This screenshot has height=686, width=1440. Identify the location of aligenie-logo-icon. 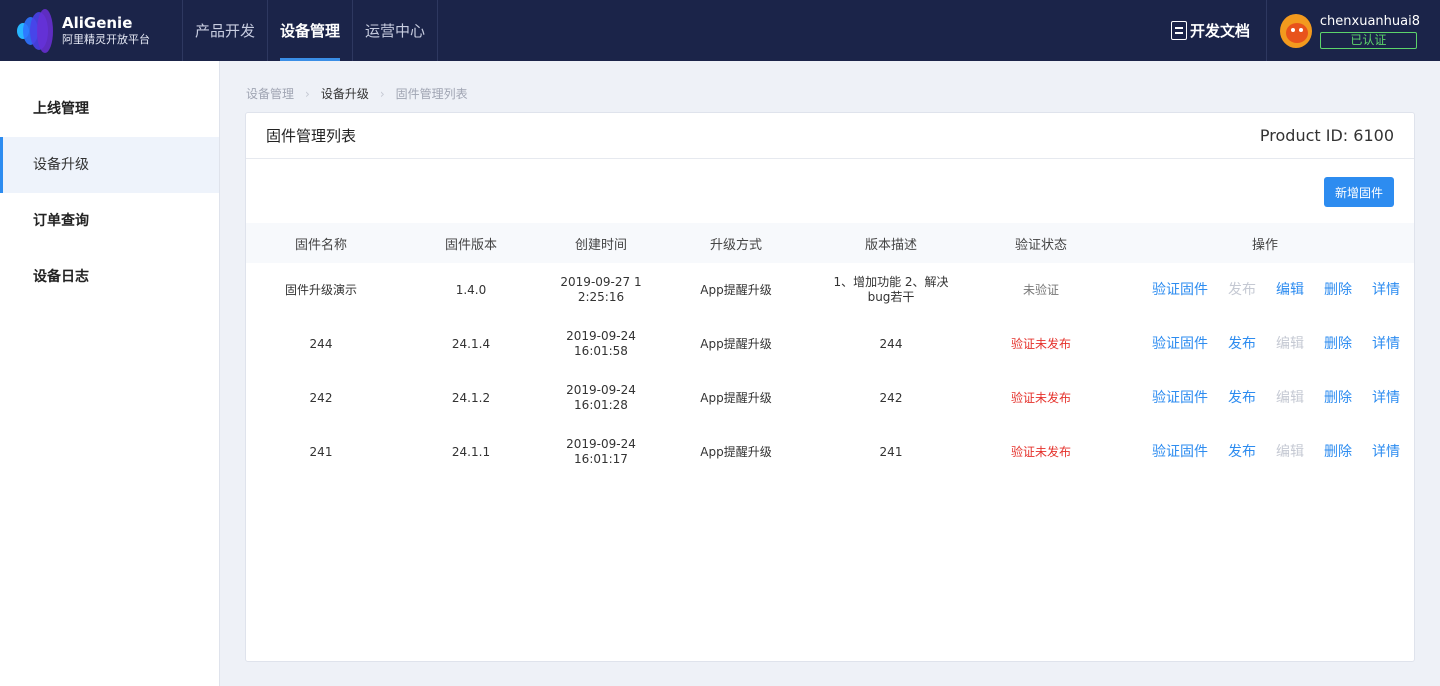
(36, 30).